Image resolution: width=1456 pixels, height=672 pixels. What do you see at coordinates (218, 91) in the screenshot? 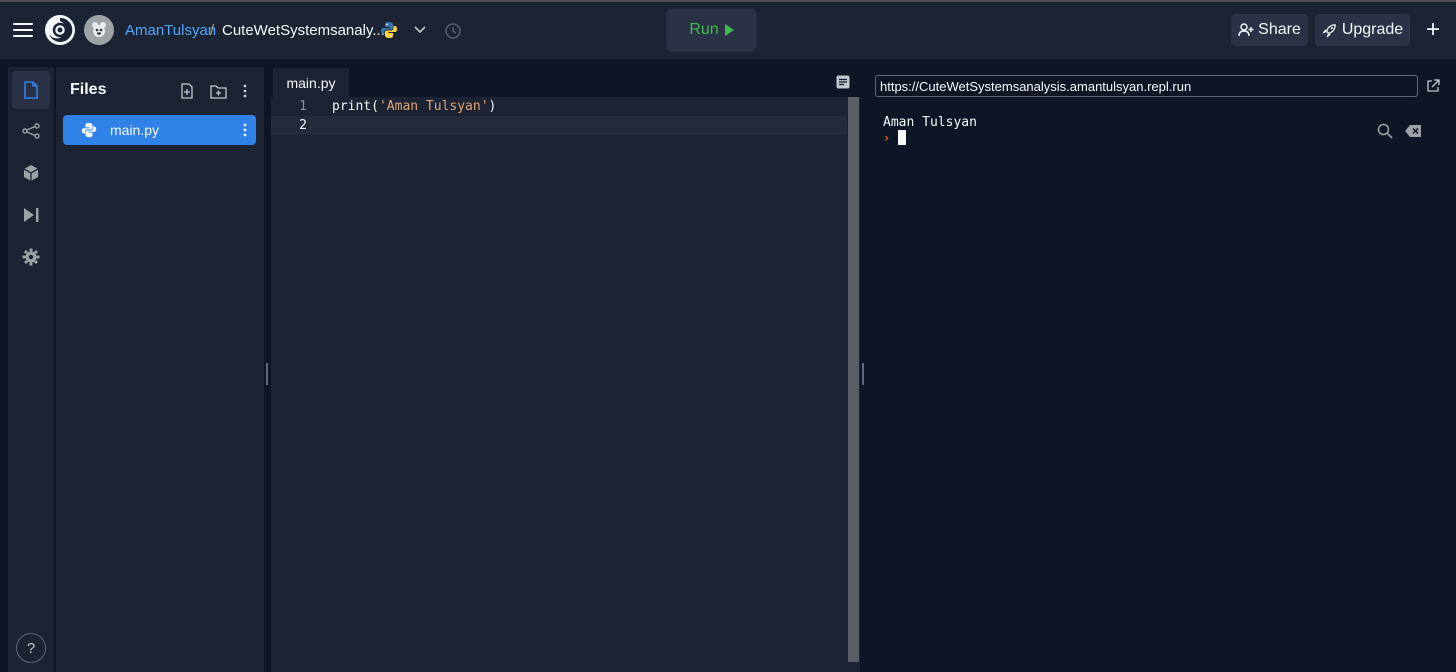
I see `add-folder-icon` at bounding box center [218, 91].